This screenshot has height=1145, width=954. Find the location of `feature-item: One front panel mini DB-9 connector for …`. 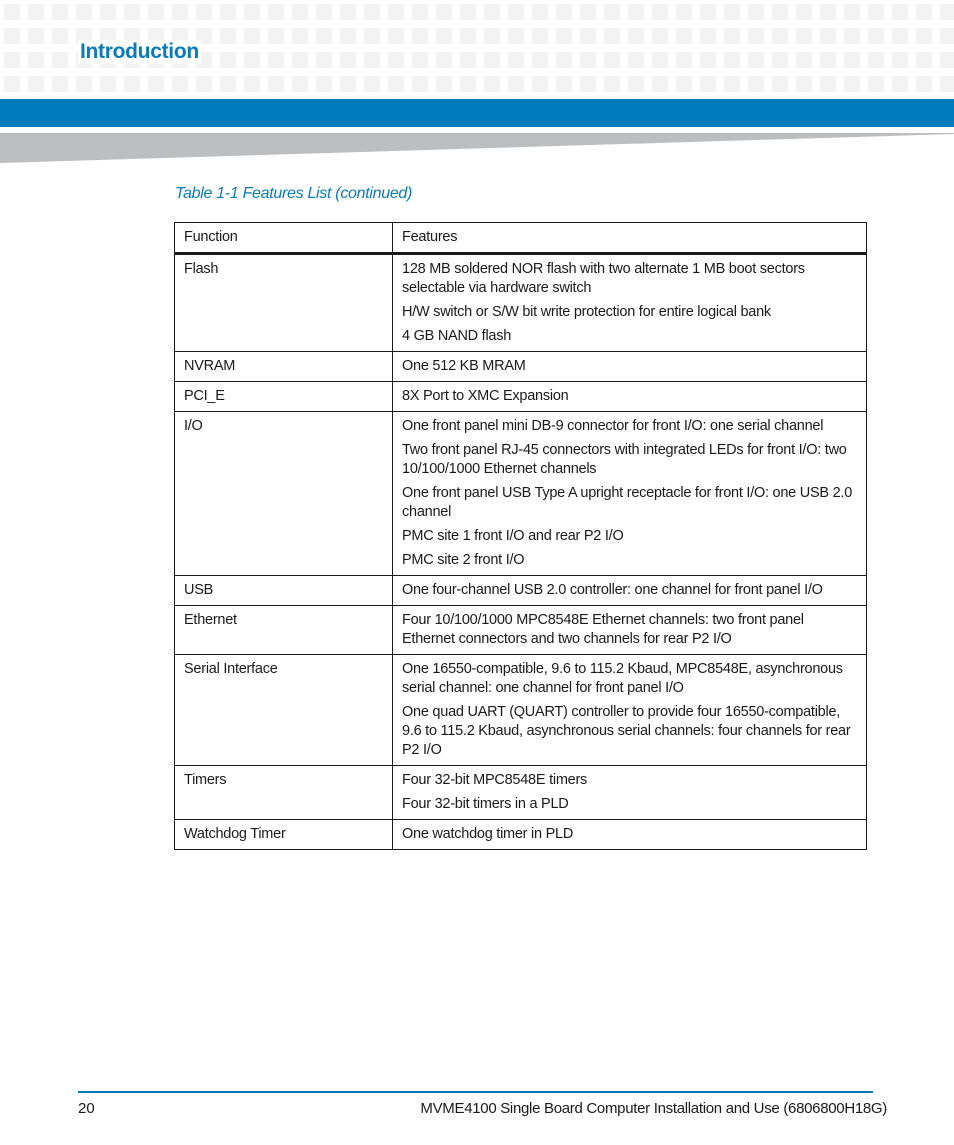

feature-item: One front panel mini DB-9 connector for … is located at coordinates (613, 426).